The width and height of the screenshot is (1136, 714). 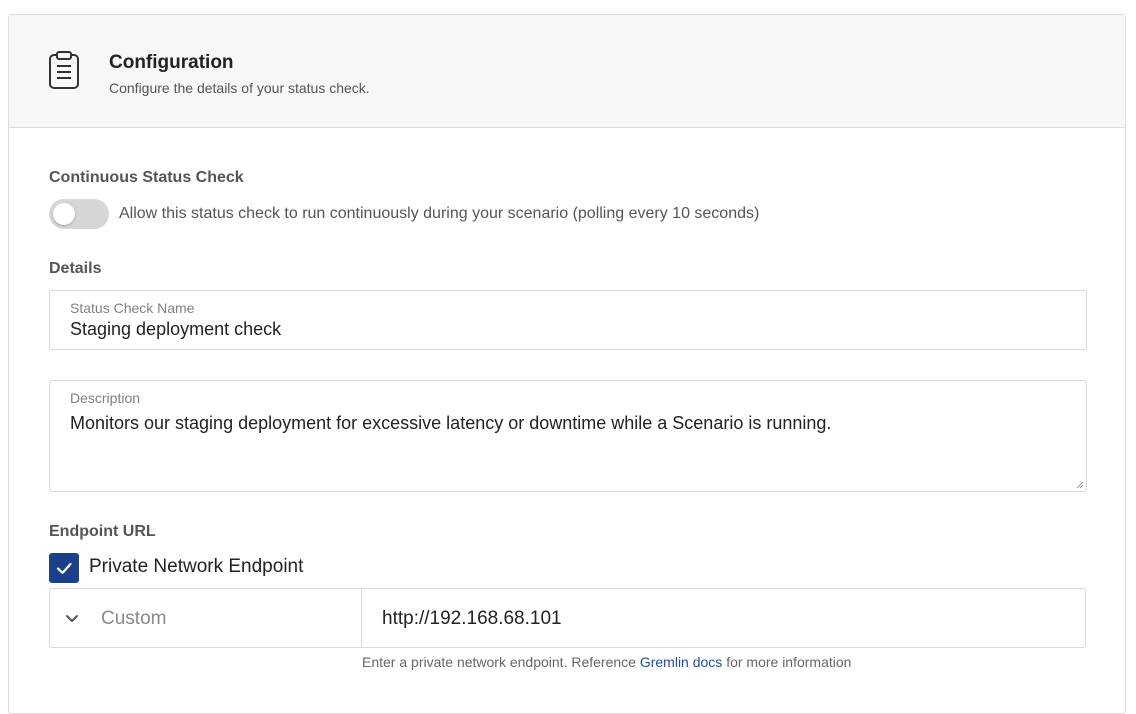 What do you see at coordinates (1080, 485) in the screenshot?
I see `resize-grip-icon` at bounding box center [1080, 485].